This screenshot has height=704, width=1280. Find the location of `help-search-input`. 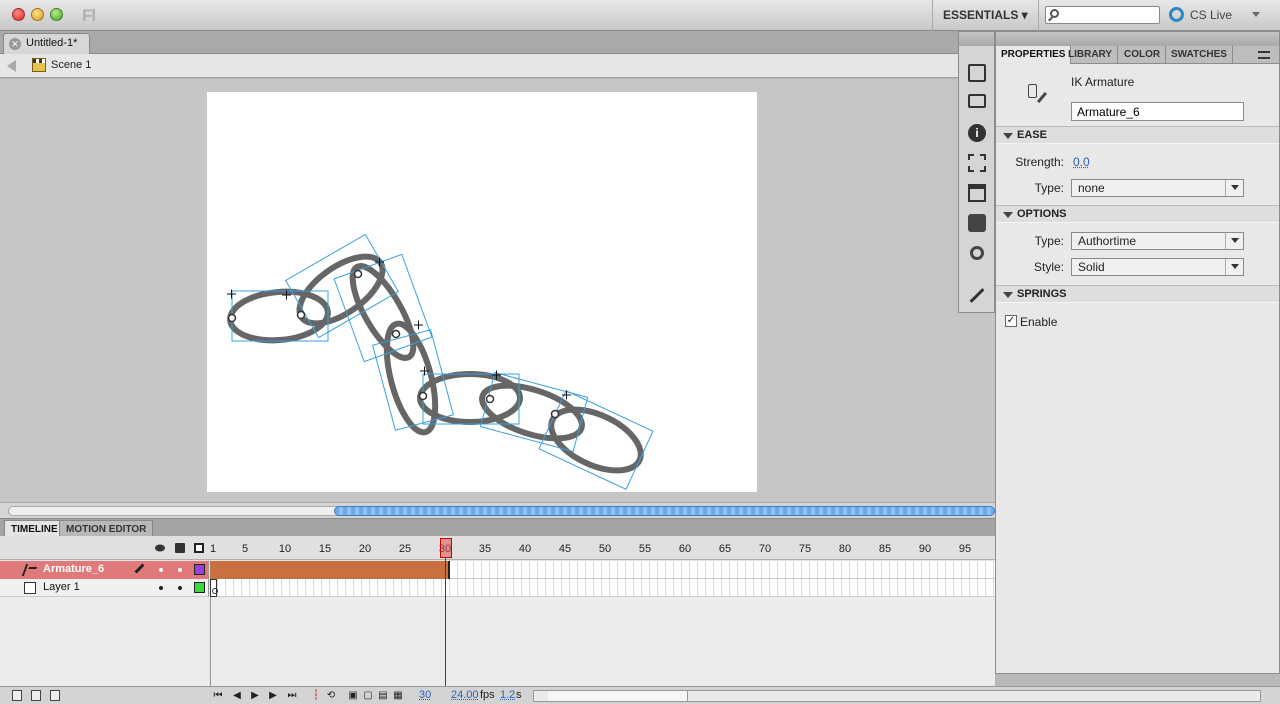

help-search-input is located at coordinates (1102, 15).